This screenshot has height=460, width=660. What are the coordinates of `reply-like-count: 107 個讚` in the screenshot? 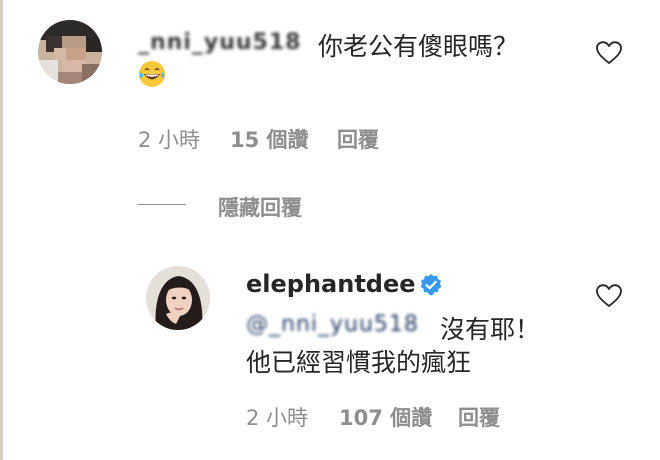 It's located at (385, 417).